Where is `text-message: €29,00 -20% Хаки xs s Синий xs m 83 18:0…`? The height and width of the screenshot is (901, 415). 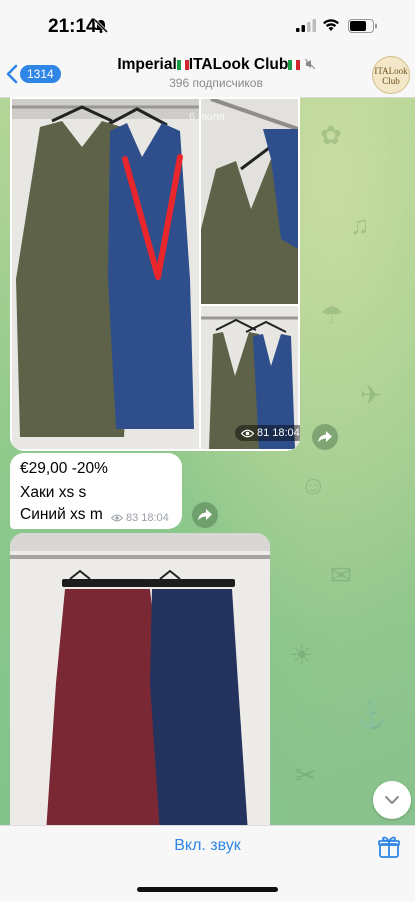
text-message: €29,00 -20% Хаки xs s Синий xs m 83 18:0… is located at coordinates (96, 491).